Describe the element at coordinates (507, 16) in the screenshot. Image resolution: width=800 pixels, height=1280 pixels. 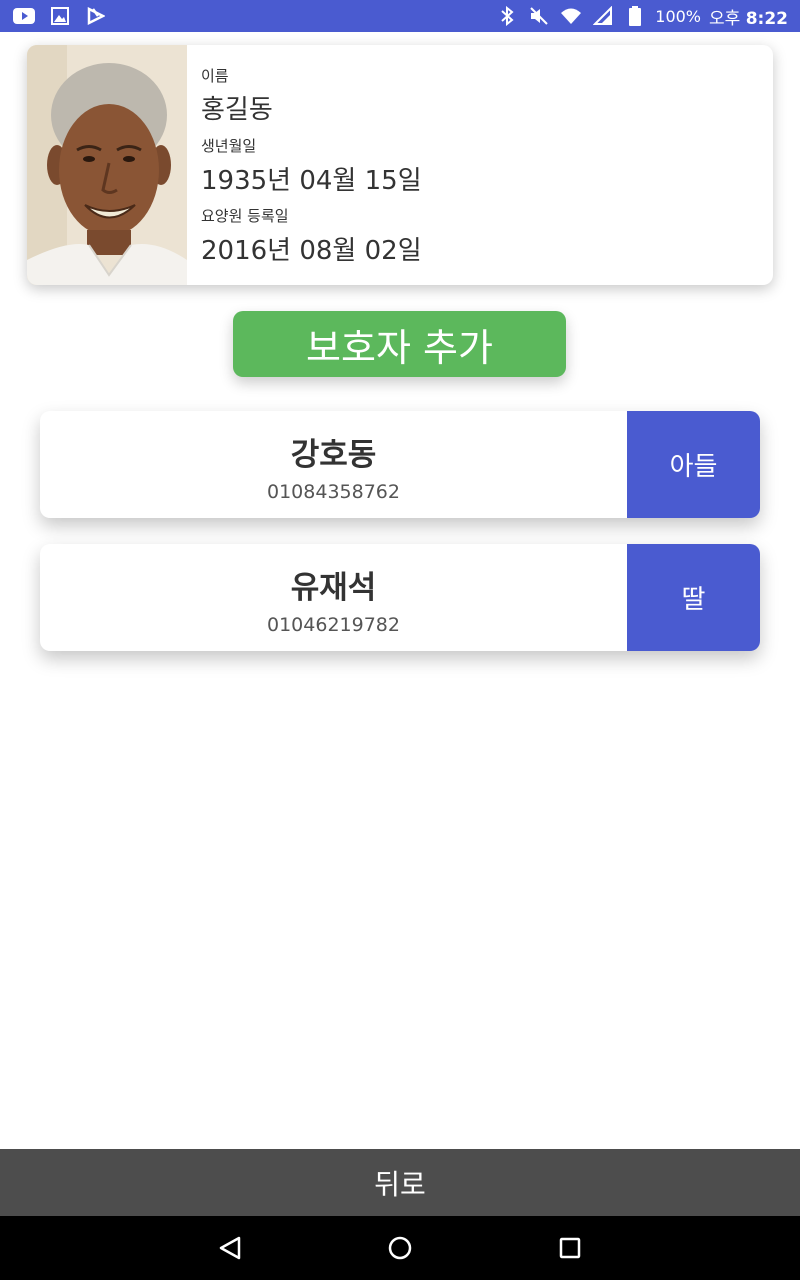
I see `bluetooth-icon` at that location.